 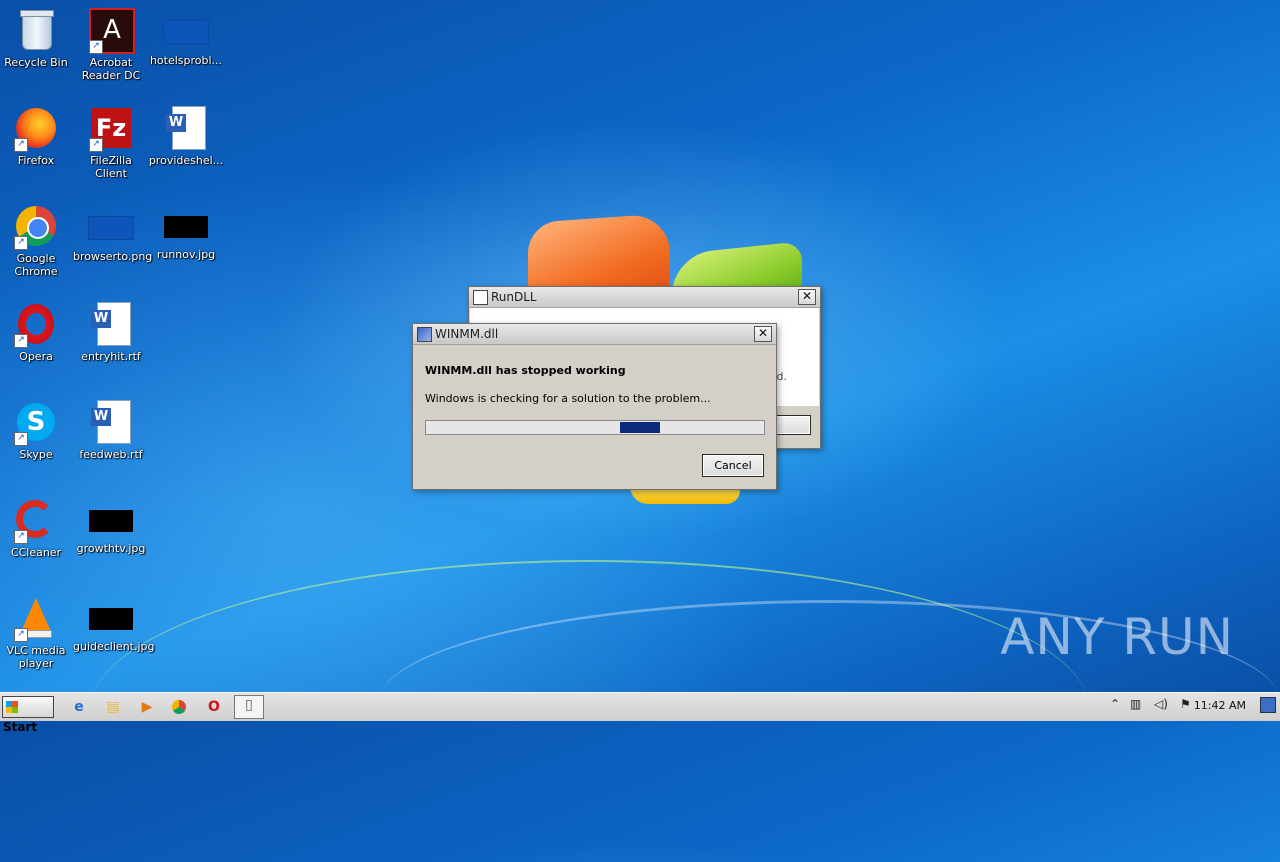 I want to click on show-desktop-button, so click(x=1268, y=705).